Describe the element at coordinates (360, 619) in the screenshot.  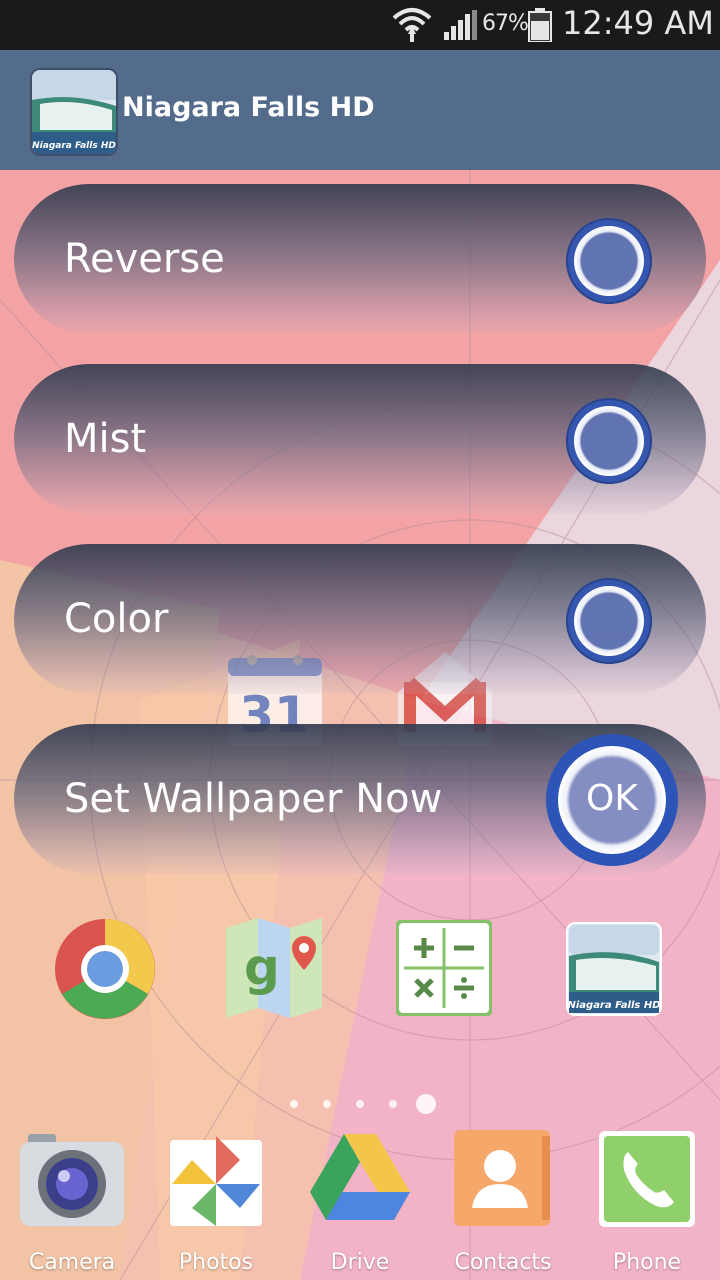
I see `option-color: Color` at that location.